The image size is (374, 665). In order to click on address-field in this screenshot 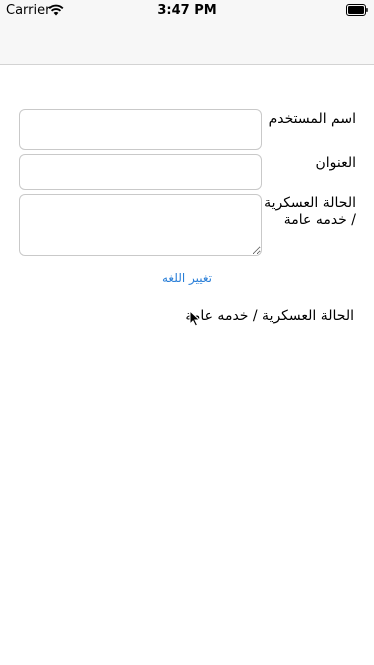, I will do `click(140, 172)`.